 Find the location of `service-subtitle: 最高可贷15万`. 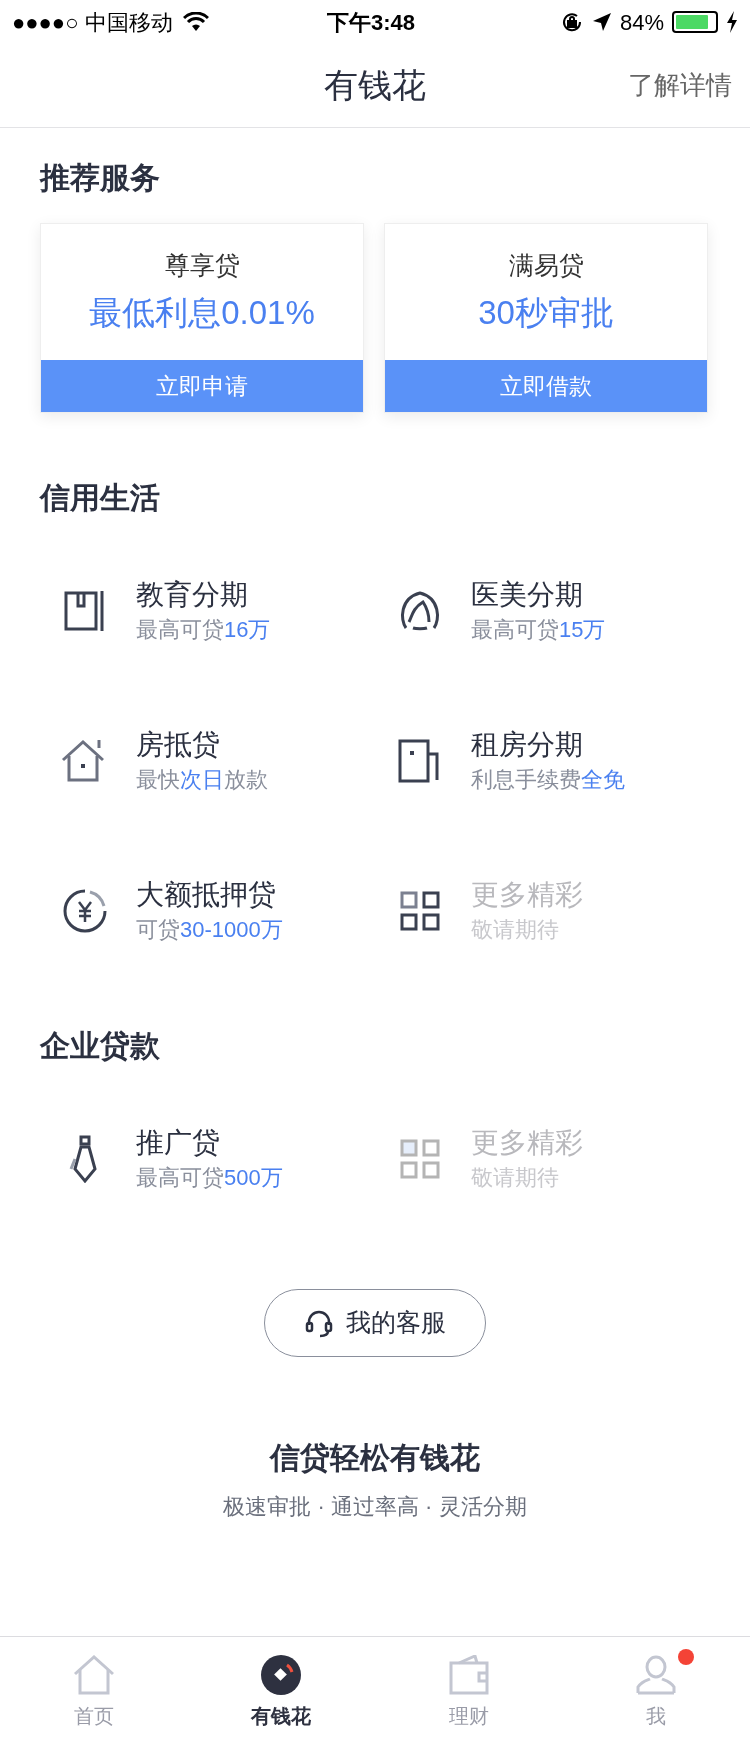

service-subtitle: 最高可贷15万 is located at coordinates (538, 630).